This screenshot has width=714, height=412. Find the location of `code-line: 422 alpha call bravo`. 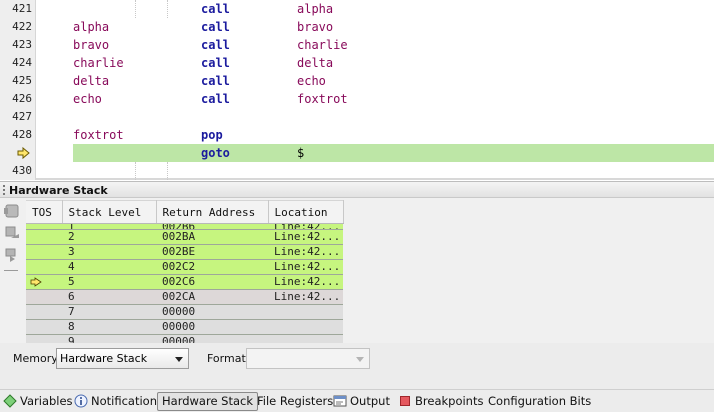

code-line: 422 alpha call bravo is located at coordinates (357, 27).